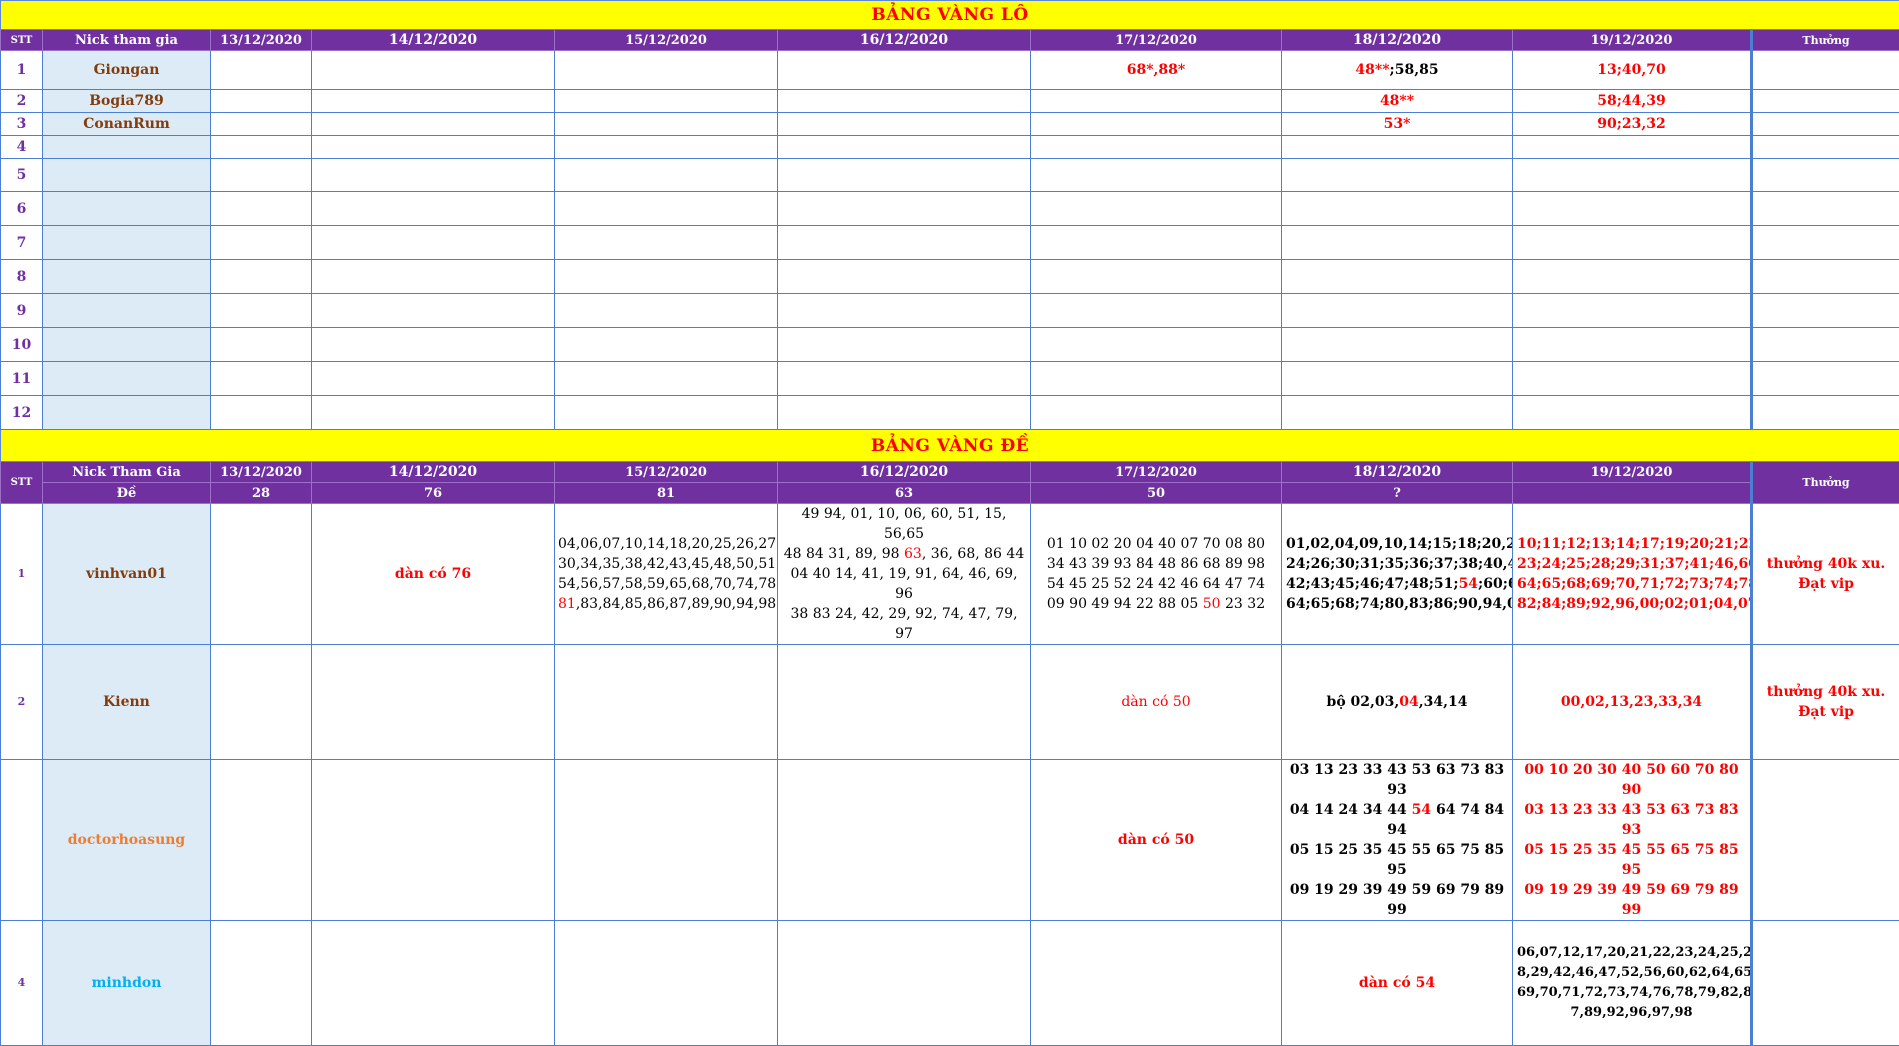 The image size is (1899, 1046). What do you see at coordinates (127, 124) in the screenshot?
I see `nick-cell: ConanRum` at bounding box center [127, 124].